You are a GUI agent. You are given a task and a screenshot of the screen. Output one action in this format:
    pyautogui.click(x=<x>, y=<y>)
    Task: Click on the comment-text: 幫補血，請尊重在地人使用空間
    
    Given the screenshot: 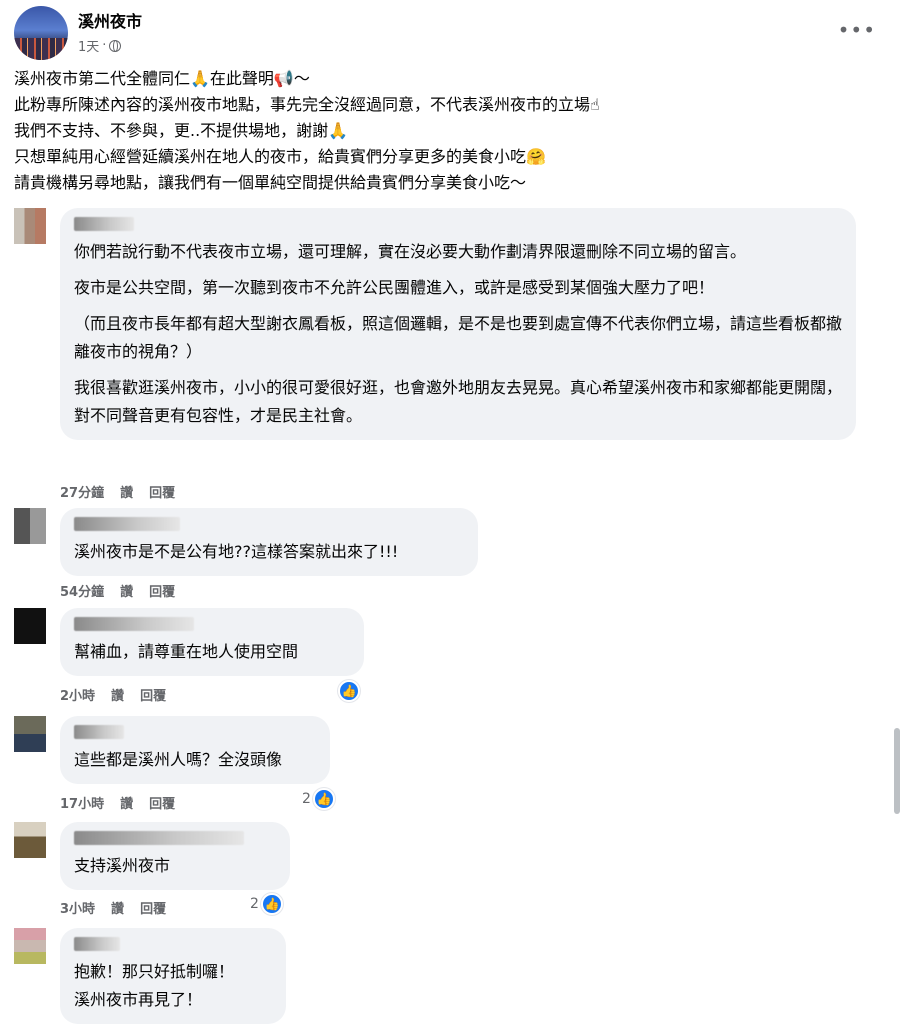 What is the action you would take?
    pyautogui.click(x=212, y=652)
    